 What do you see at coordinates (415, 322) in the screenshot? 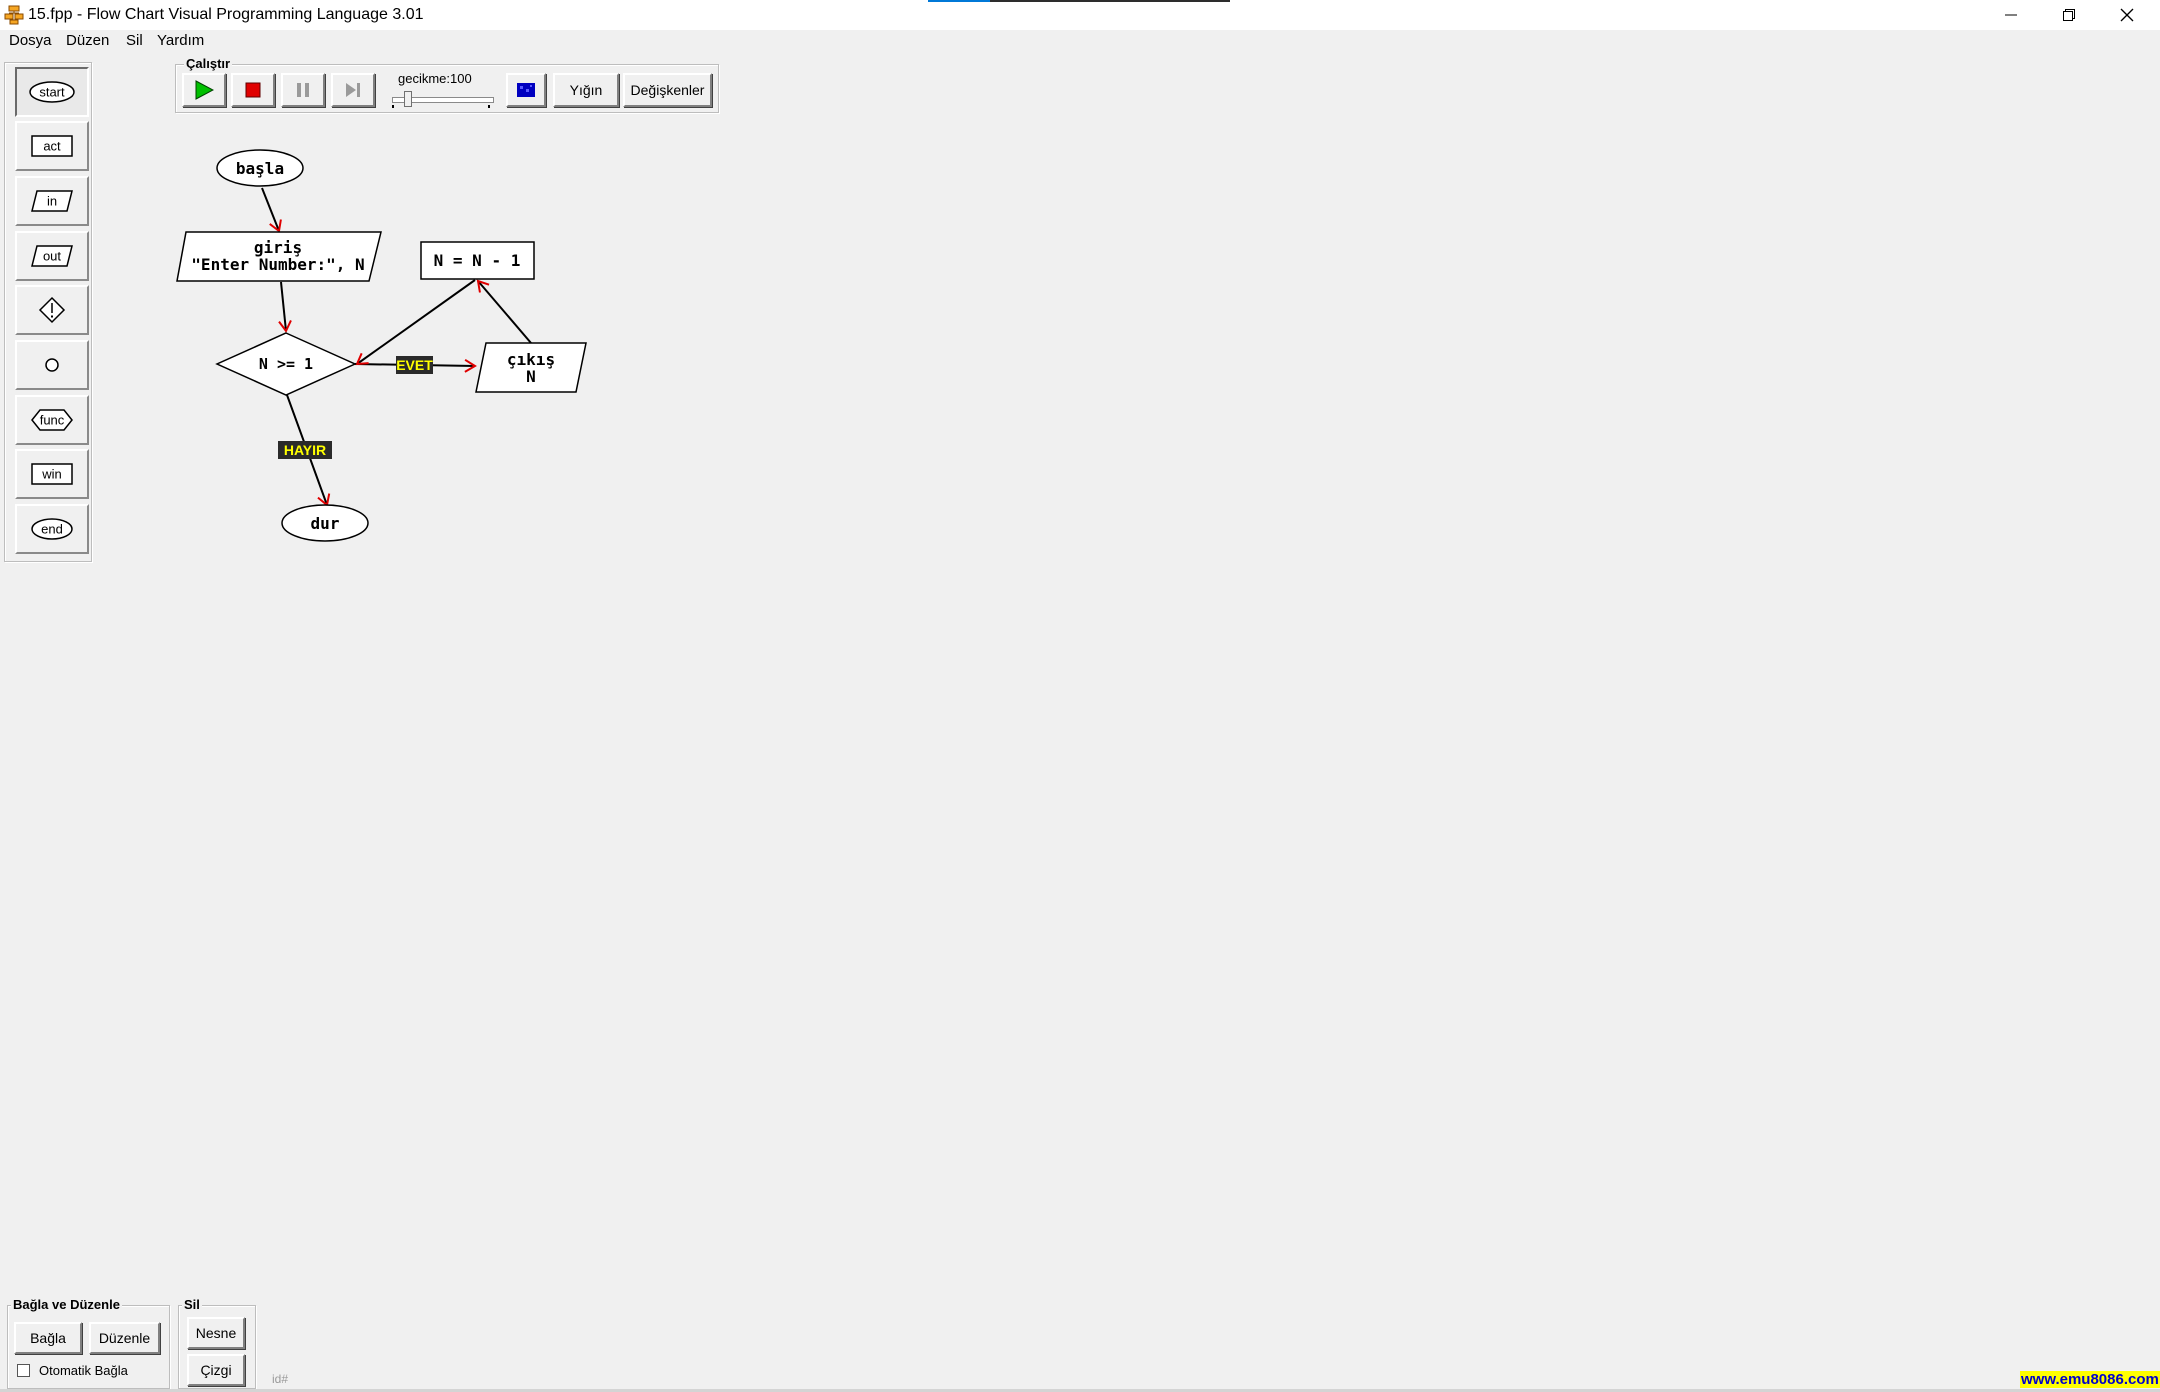
I see `connector-action-to-decision` at bounding box center [415, 322].